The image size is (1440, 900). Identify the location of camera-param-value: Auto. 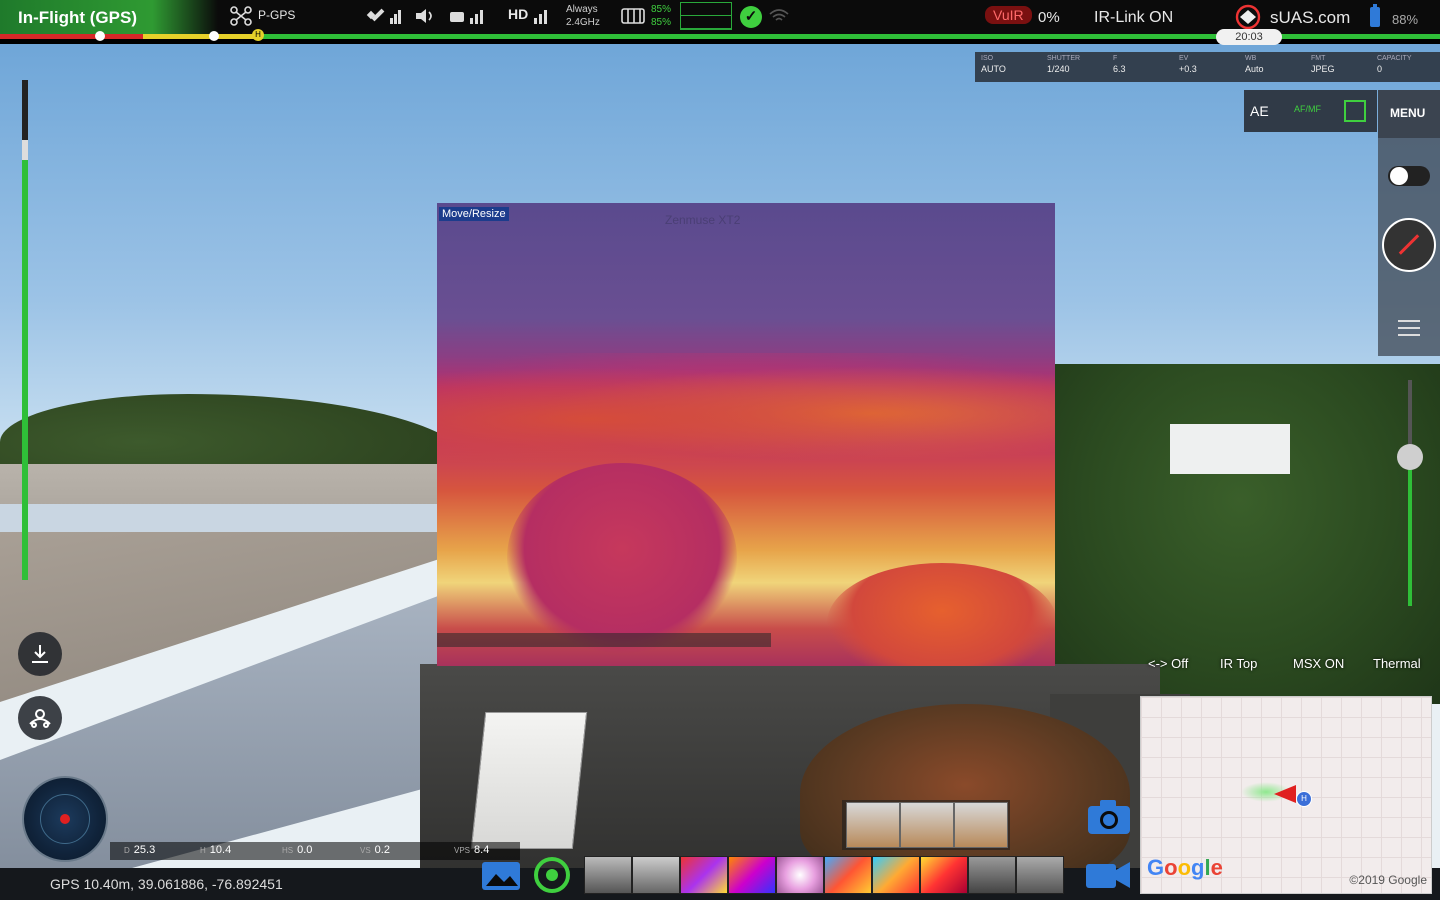
(1254, 69).